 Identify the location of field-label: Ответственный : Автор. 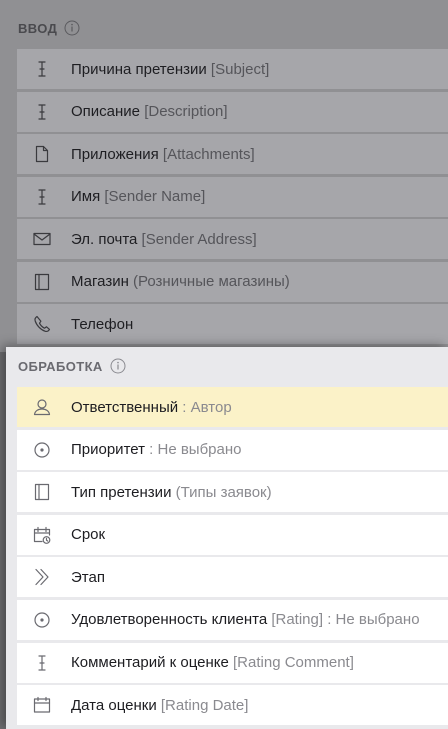
(151, 407).